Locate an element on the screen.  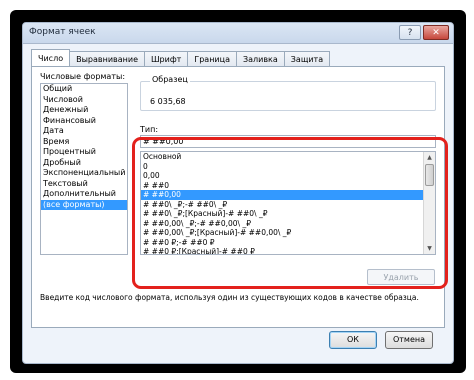
sample-value: 6 035,68 is located at coordinates (168, 101).